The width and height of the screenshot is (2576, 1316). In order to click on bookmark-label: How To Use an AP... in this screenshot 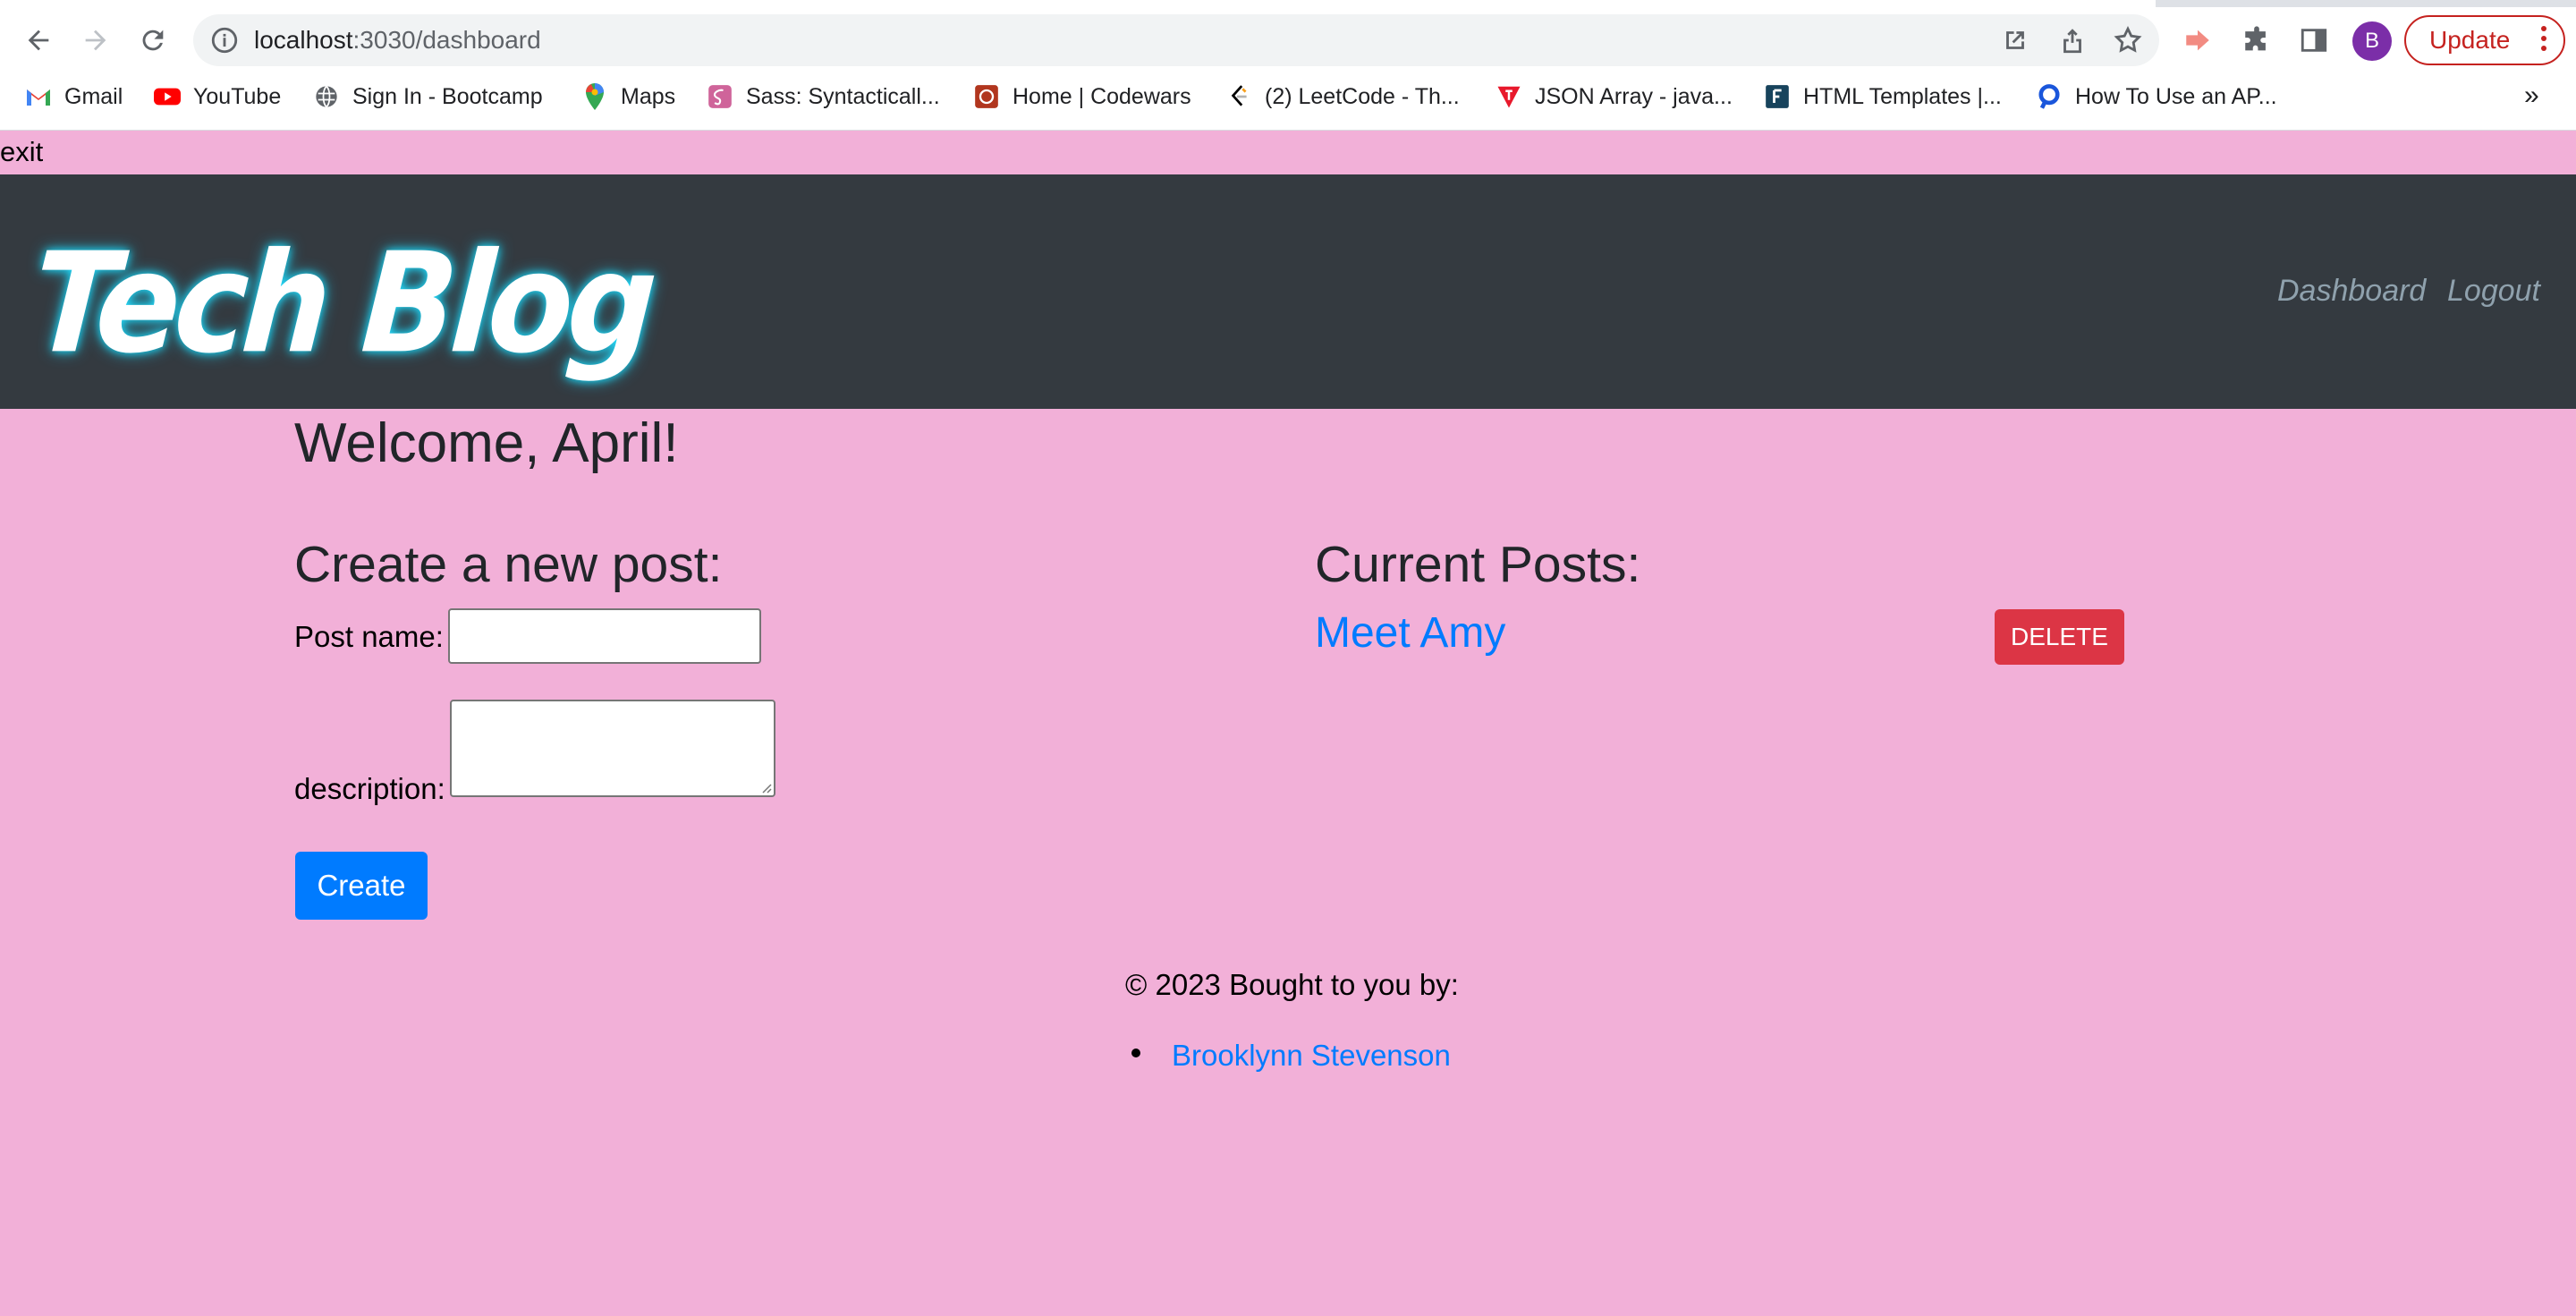, I will do `click(2176, 96)`.